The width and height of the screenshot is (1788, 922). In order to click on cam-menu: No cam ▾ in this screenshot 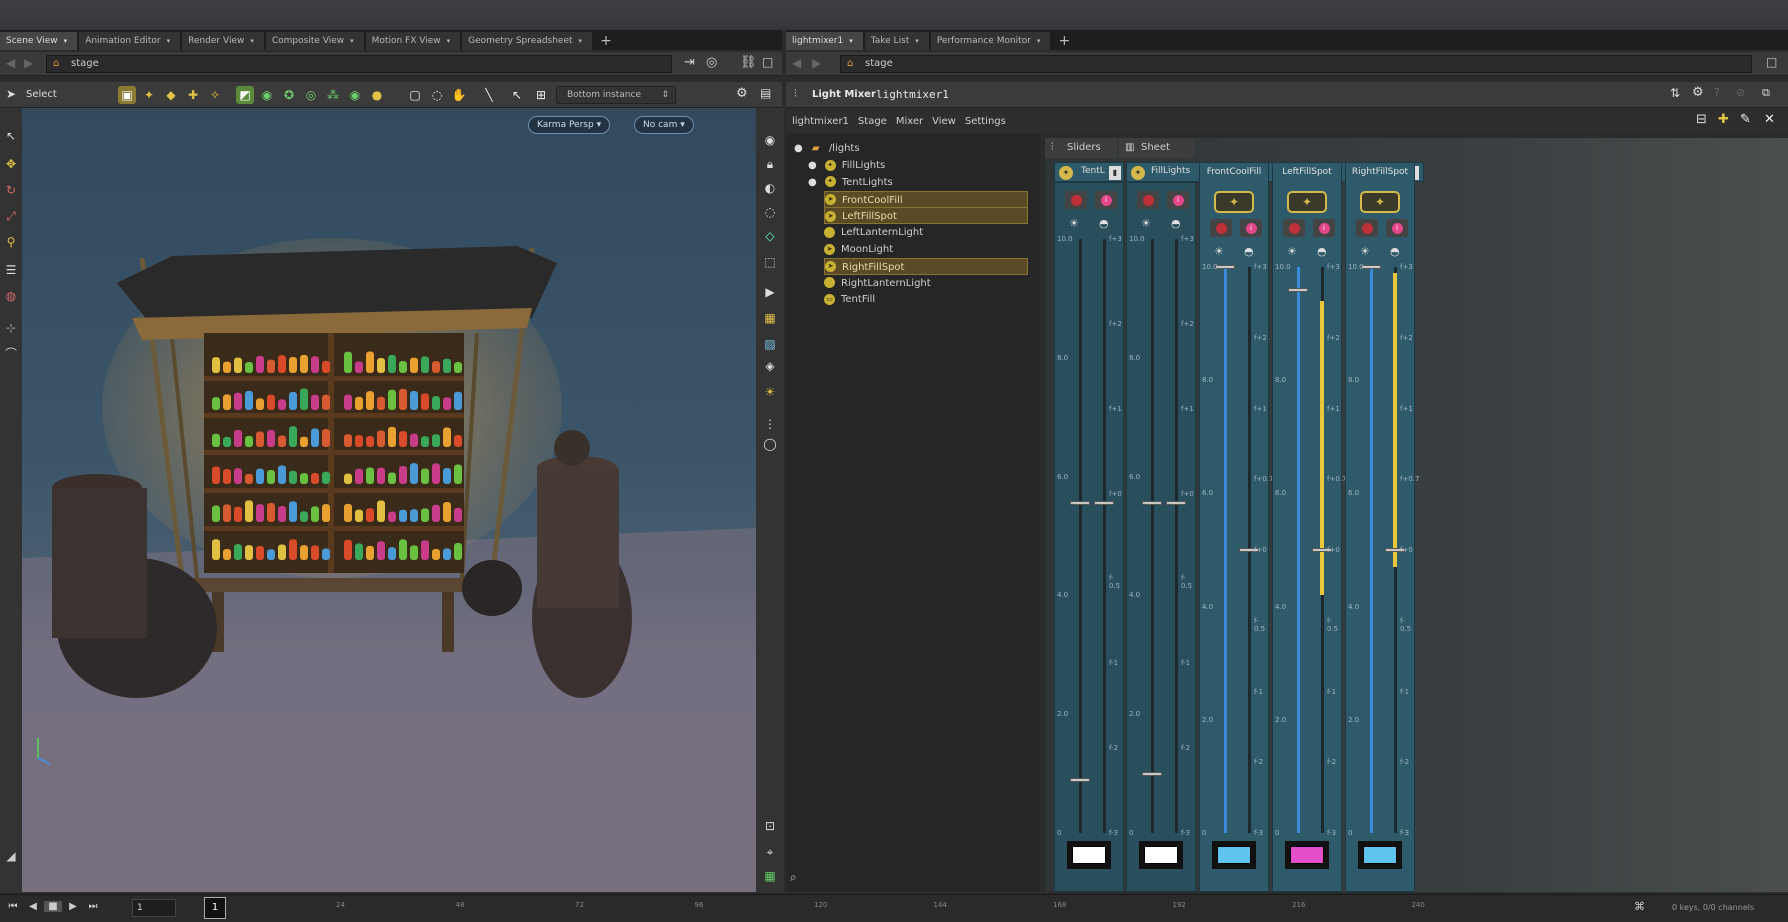, I will do `click(664, 125)`.